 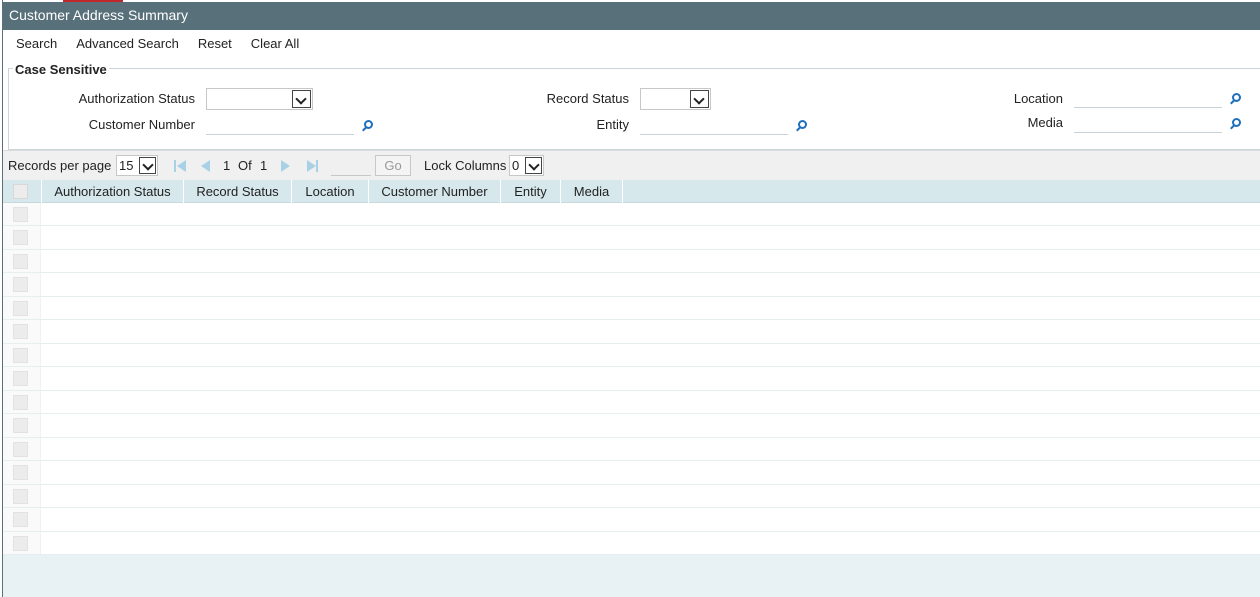 What do you see at coordinates (802, 126) in the screenshot?
I see `entity-search-icon` at bounding box center [802, 126].